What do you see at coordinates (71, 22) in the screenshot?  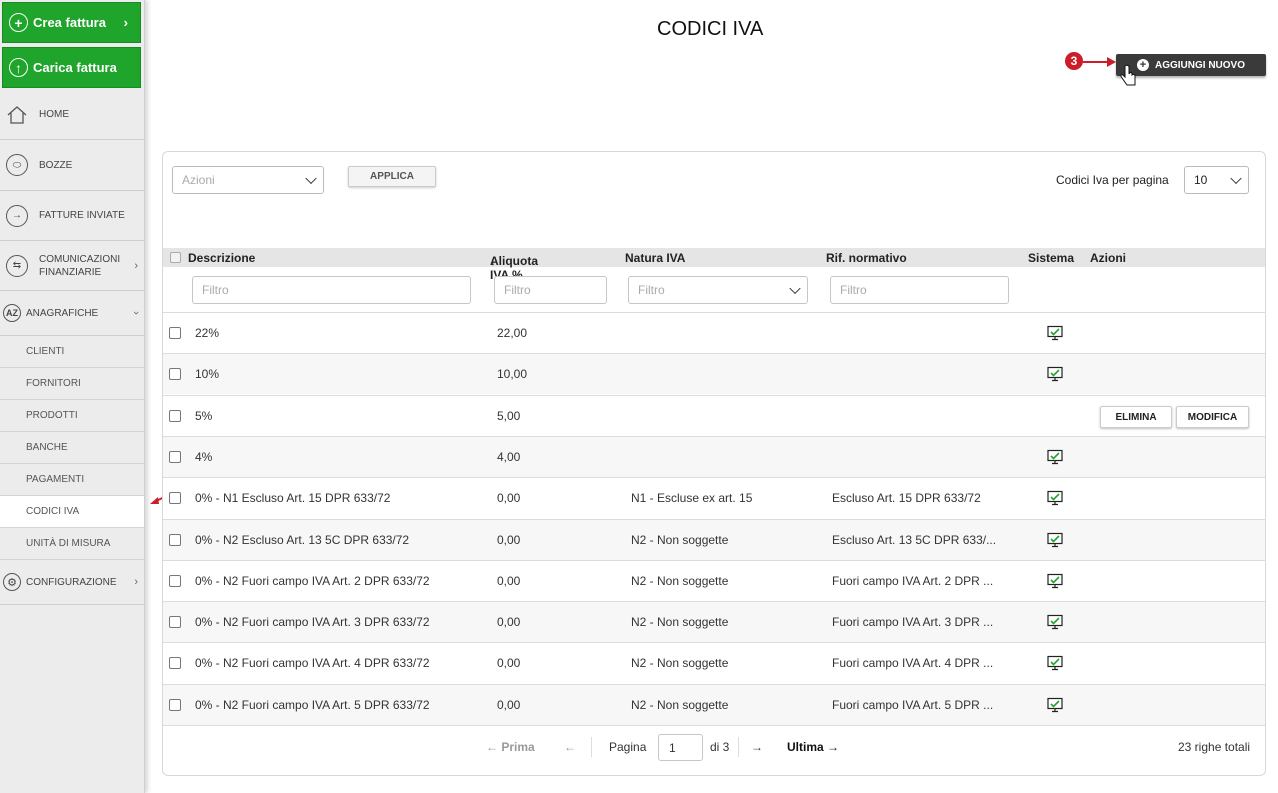 I see `create-invoice-button: + Crea fattura ›` at bounding box center [71, 22].